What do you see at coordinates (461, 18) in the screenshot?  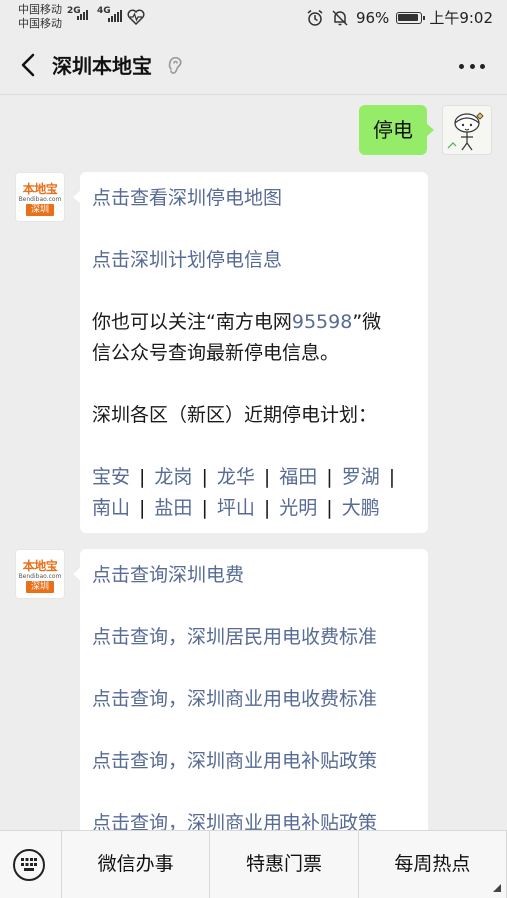 I see `clock: 上午9:02` at bounding box center [461, 18].